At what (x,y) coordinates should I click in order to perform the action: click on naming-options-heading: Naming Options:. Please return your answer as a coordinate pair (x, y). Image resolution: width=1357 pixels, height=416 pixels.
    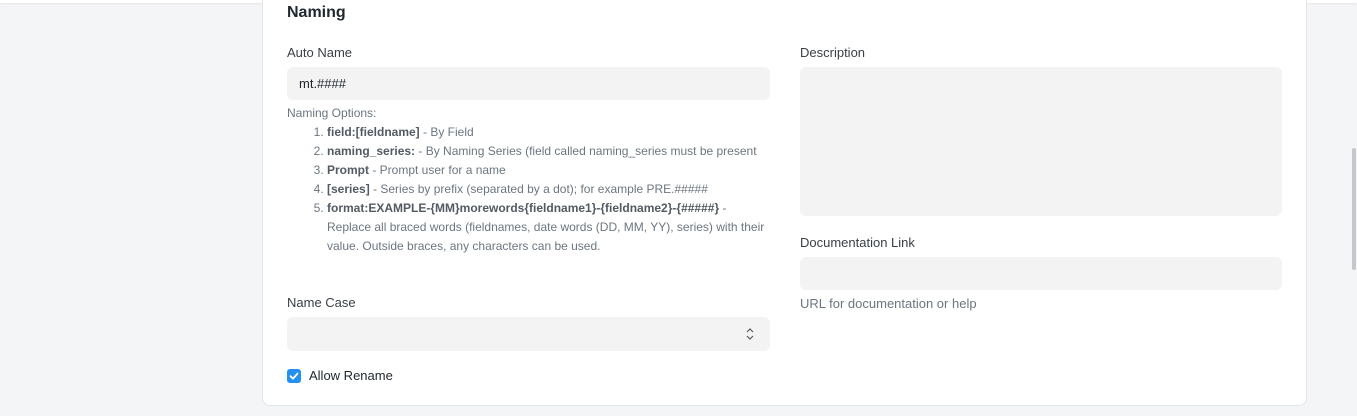
    Looking at the image, I should click on (332, 113).